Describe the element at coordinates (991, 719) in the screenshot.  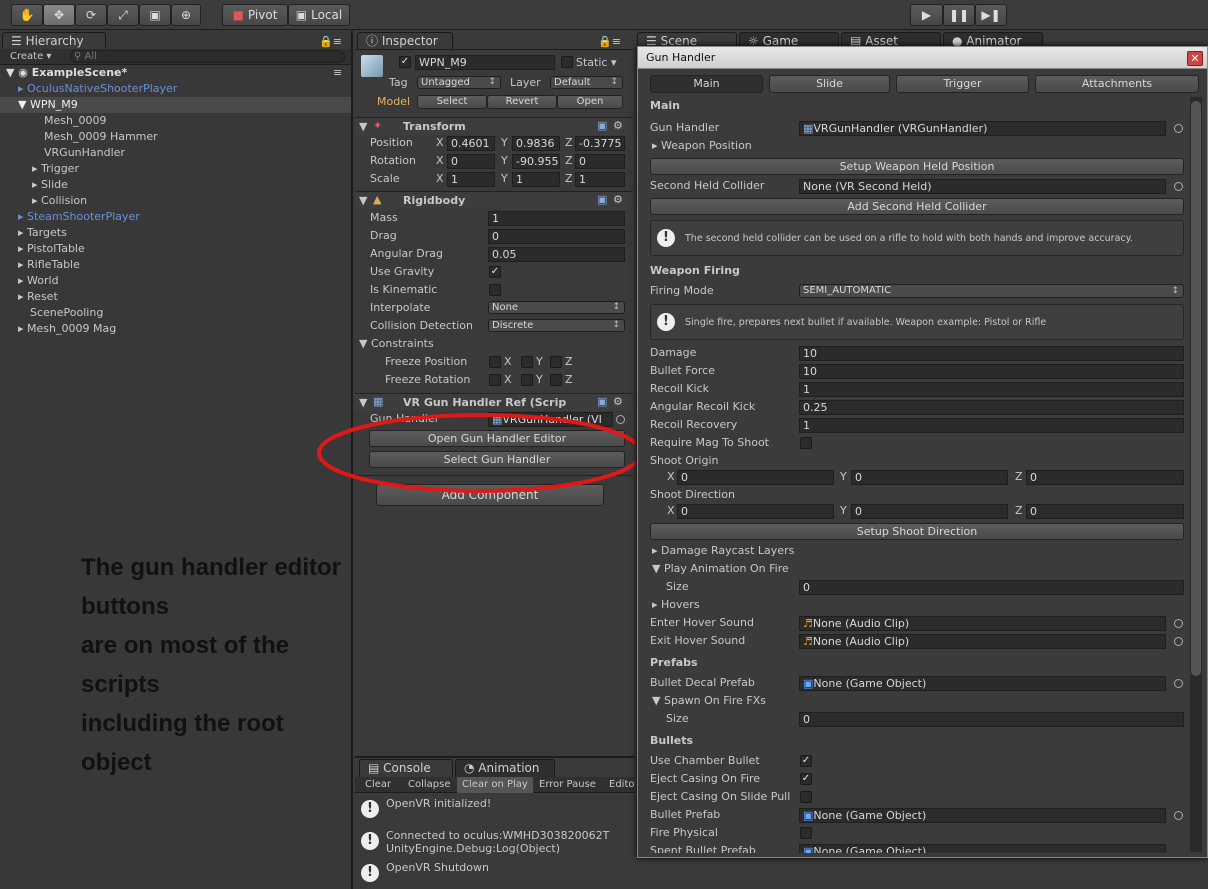
I see `spawn-fx-size-input: 0` at that location.